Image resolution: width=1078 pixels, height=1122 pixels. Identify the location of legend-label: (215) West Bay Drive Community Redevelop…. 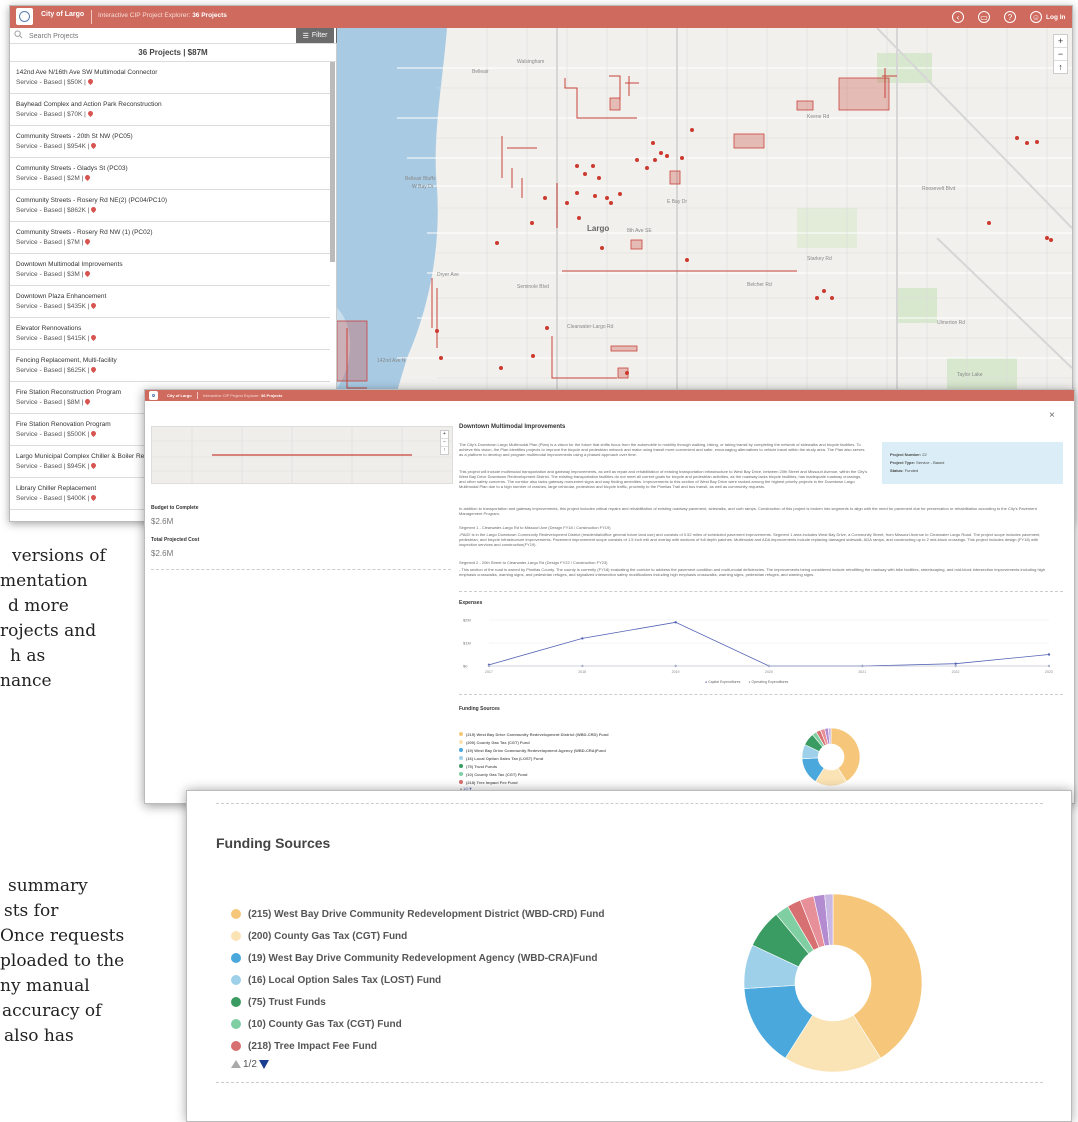
(426, 914).